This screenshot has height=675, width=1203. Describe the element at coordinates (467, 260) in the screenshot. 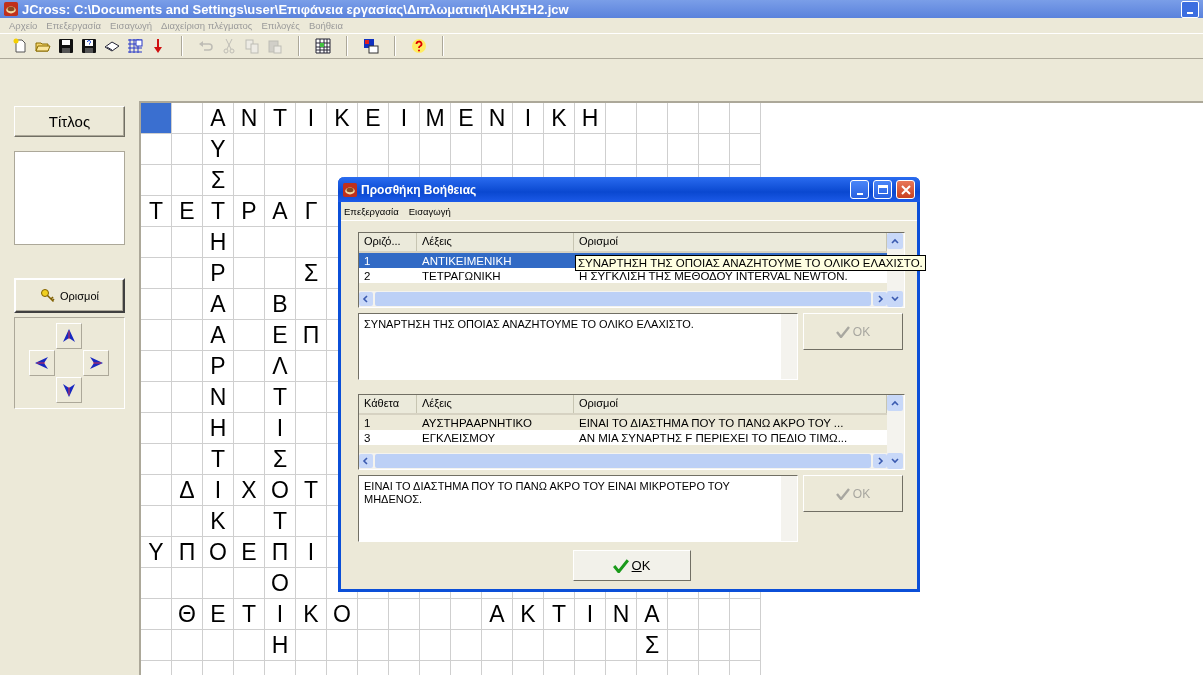

I see `word-text: ΑΝΤΙΚΕΙΜΕΝΙΚΗ` at that location.